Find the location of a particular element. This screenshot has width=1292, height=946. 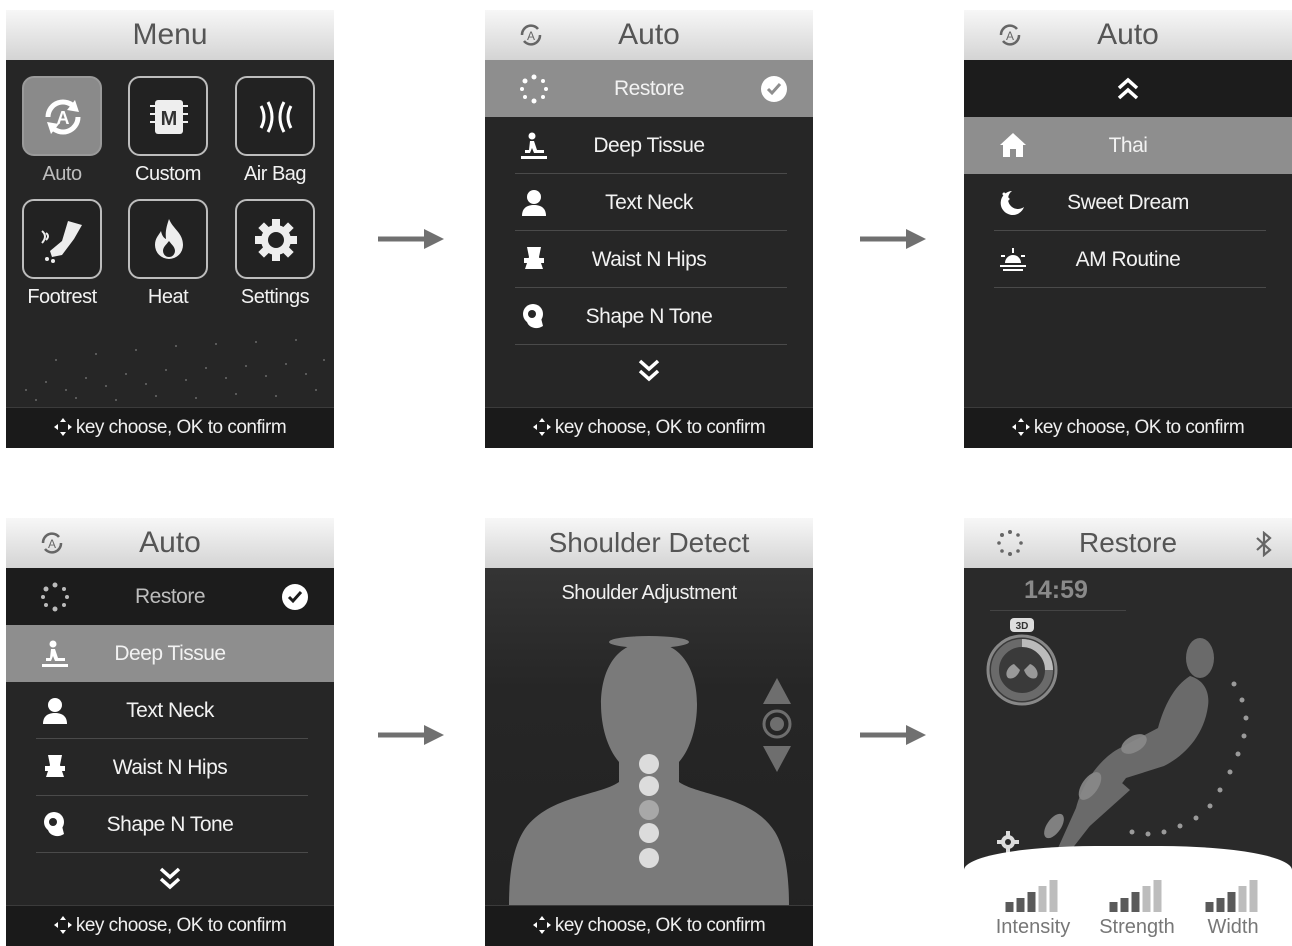

menu-label-auto: Auto is located at coordinates (62, 174).